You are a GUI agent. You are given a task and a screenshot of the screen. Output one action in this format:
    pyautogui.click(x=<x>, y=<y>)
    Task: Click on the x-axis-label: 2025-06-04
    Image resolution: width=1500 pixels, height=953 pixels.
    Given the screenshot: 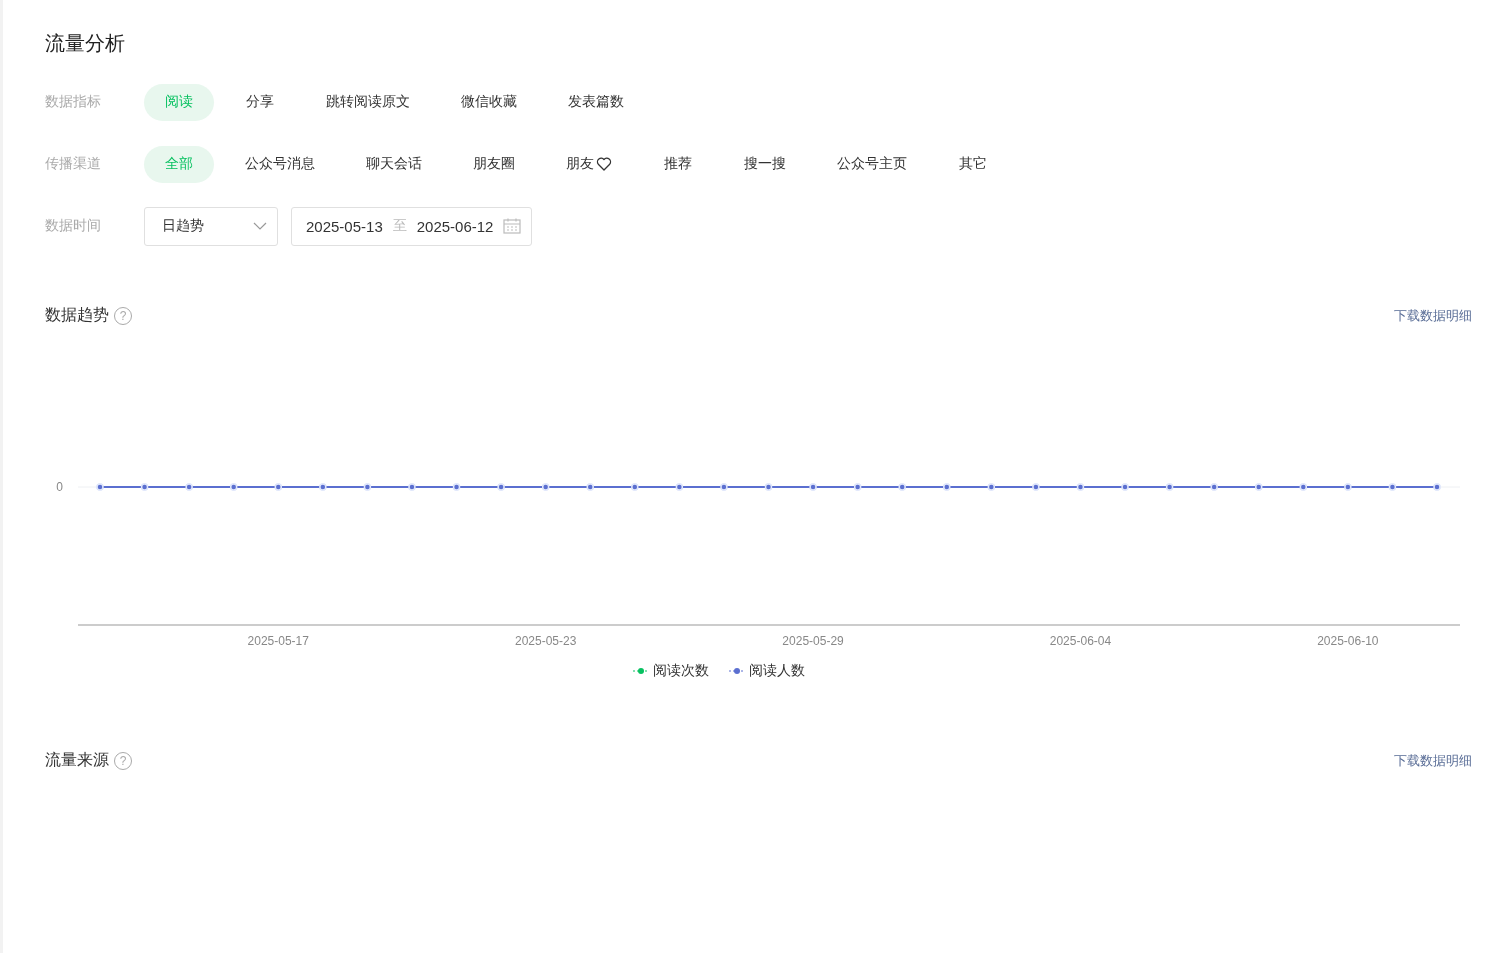 What is the action you would take?
    pyautogui.click(x=1080, y=641)
    